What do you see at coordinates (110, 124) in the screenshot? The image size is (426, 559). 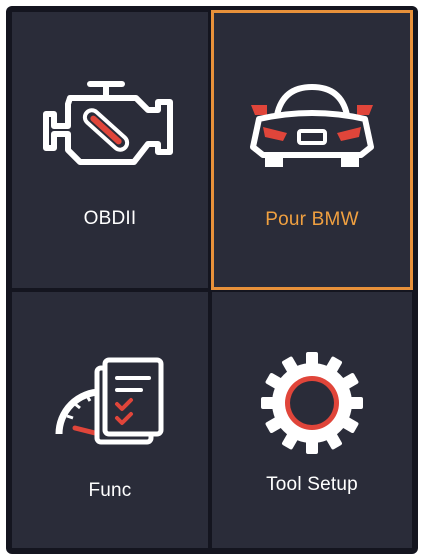 I see `engine-check-icon` at bounding box center [110, 124].